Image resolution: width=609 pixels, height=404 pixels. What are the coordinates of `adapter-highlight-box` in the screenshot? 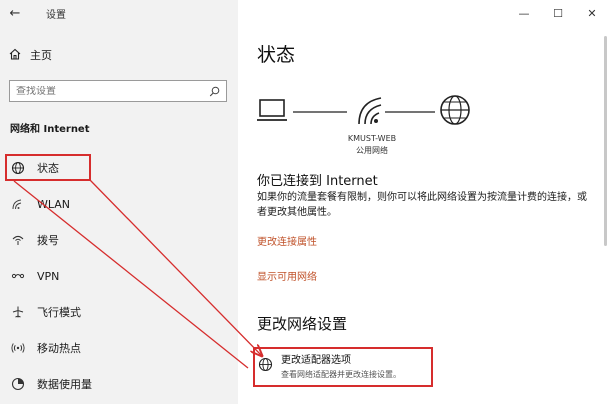 It's located at (343, 367).